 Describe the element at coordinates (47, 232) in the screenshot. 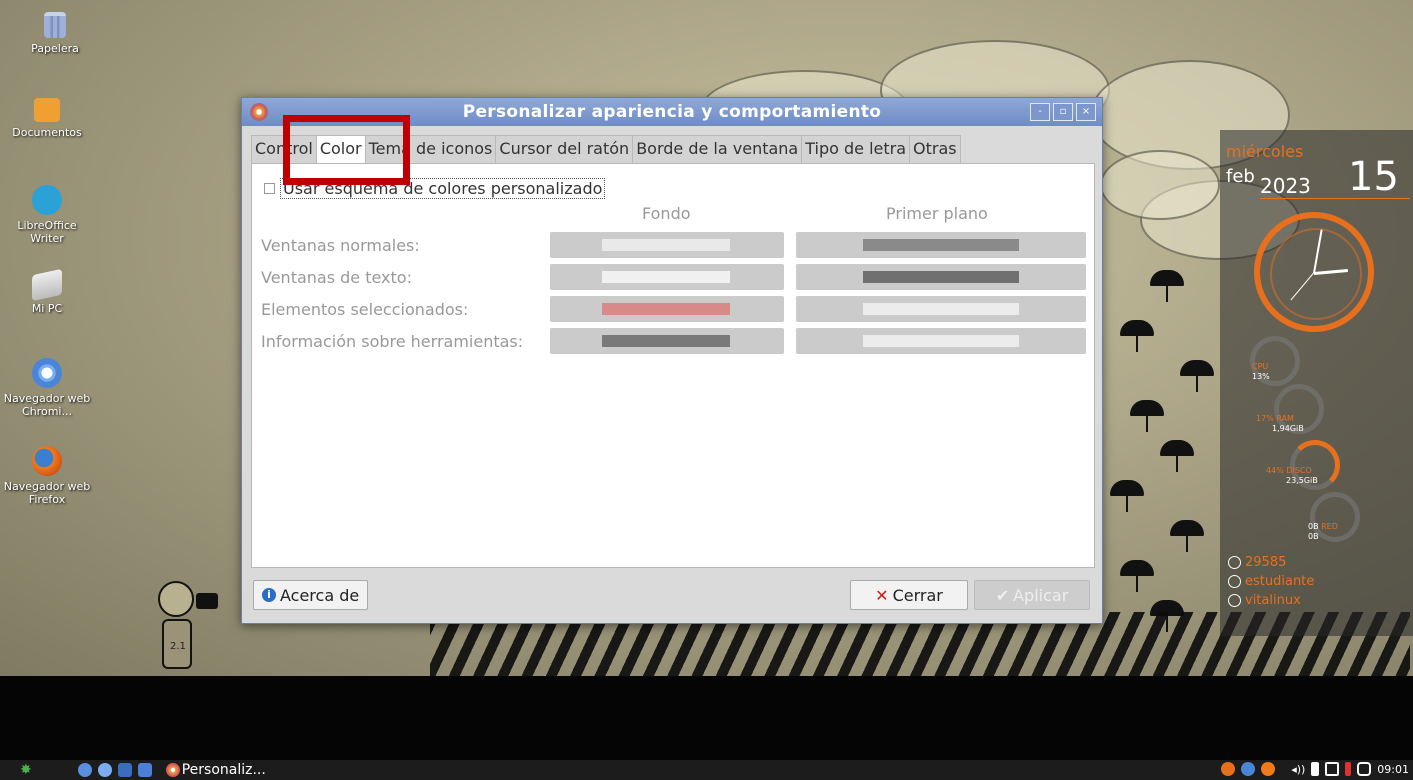

I see `desktop-icon-label: LibreOffice Writer` at that location.